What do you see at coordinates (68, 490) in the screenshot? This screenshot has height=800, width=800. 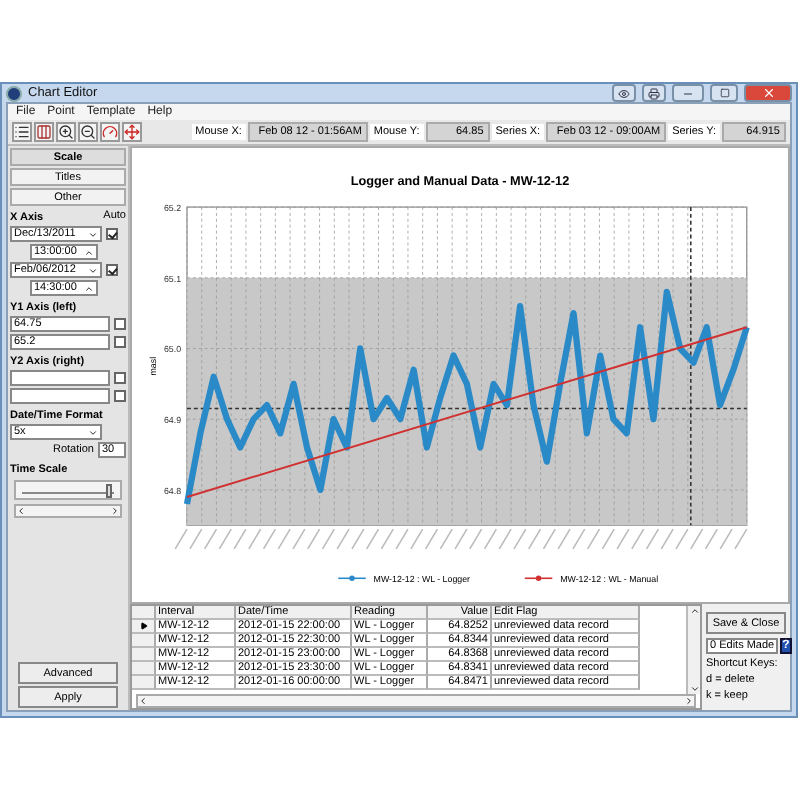 I see `time-scale-slider` at bounding box center [68, 490].